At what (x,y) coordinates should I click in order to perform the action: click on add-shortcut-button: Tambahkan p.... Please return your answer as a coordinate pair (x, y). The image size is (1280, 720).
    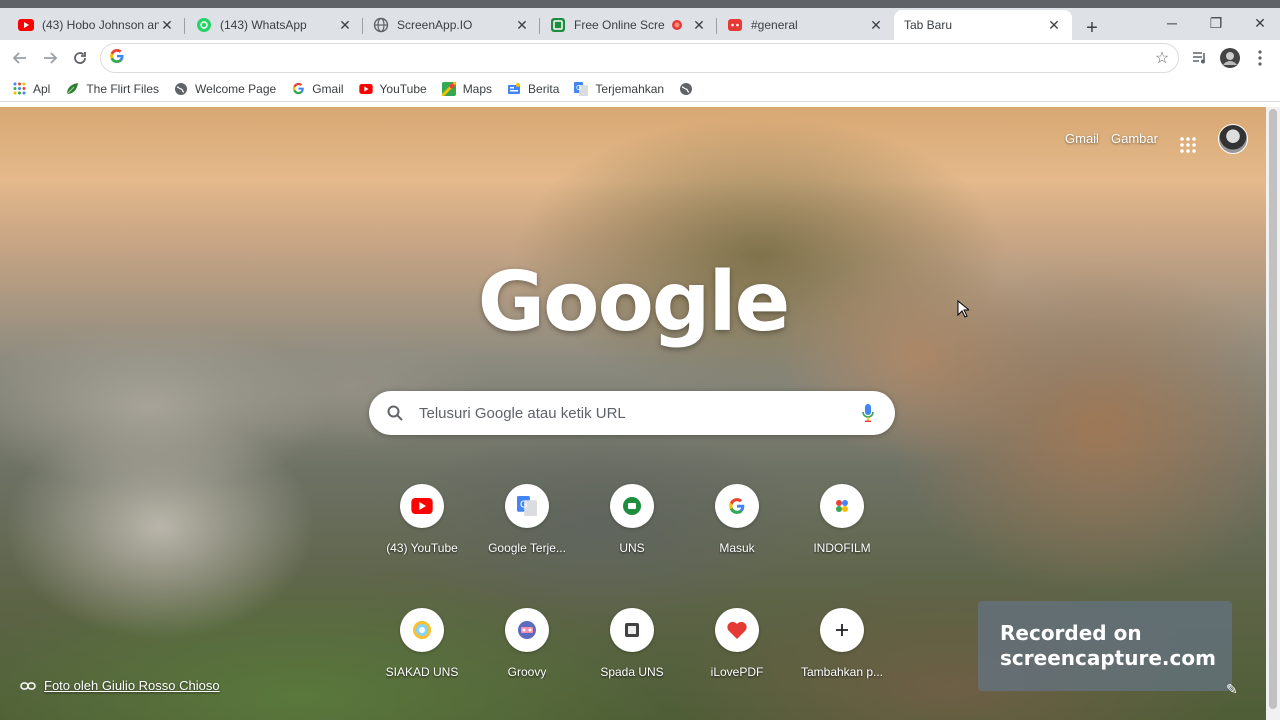
    Looking at the image, I should click on (842, 654).